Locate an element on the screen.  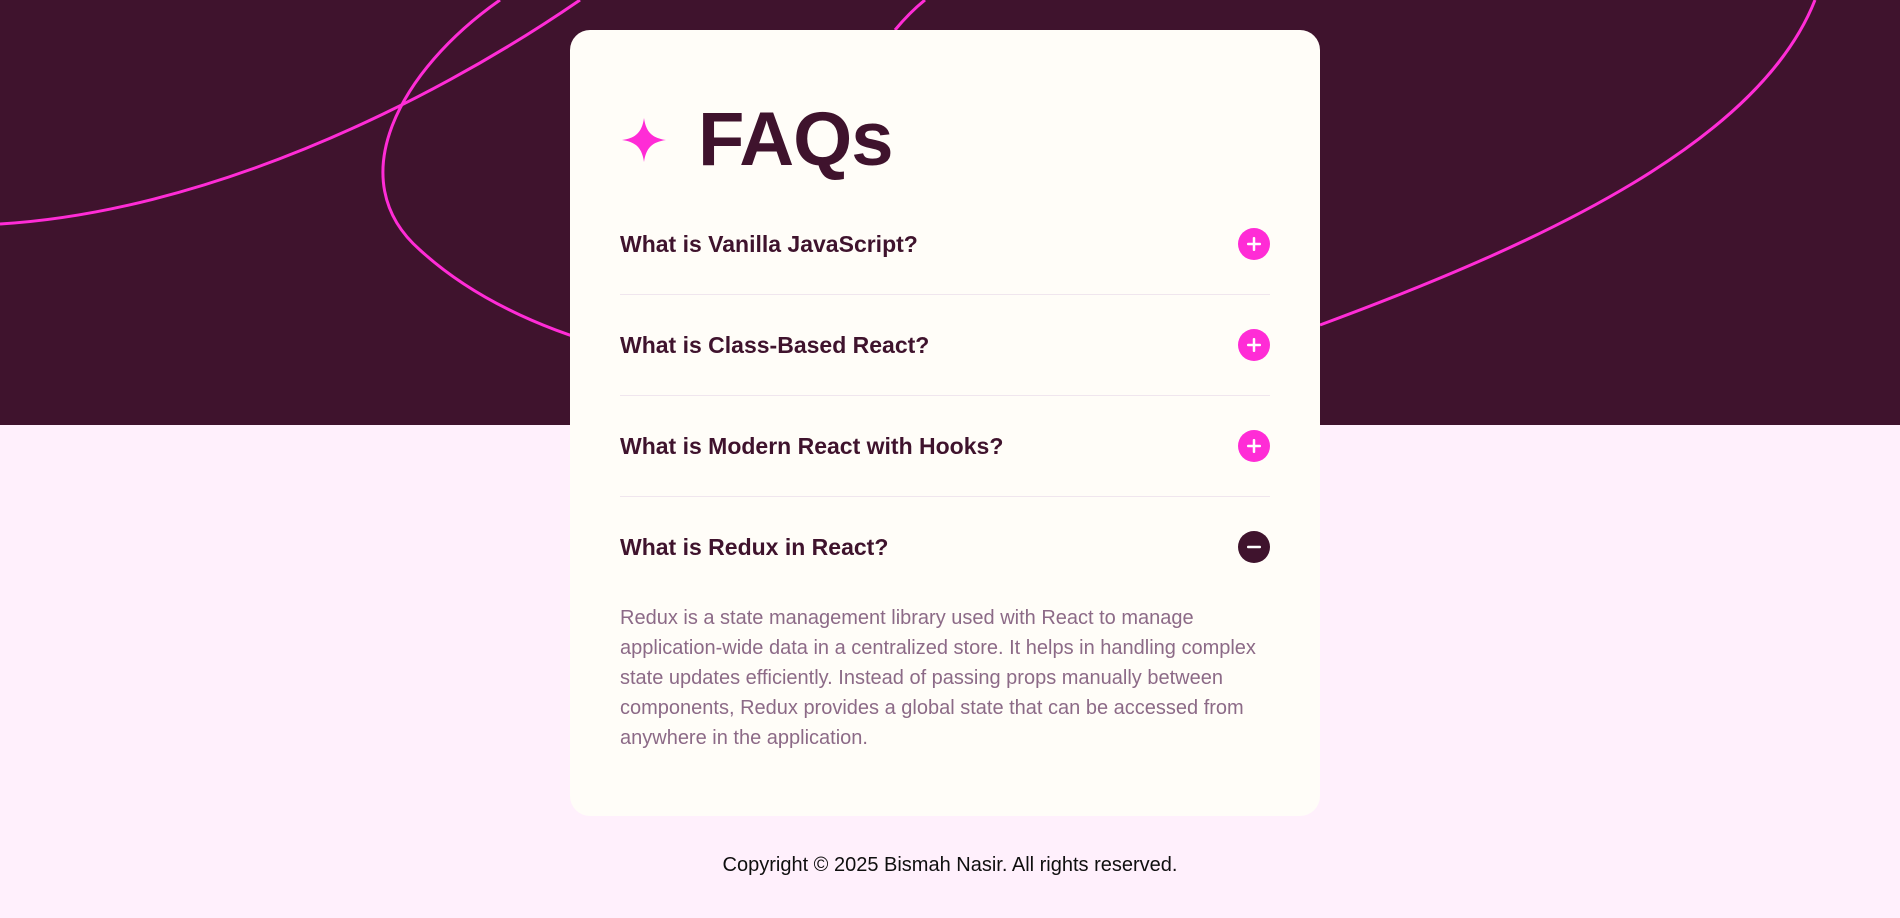
faq-item: What is Class-Based React? is located at coordinates (945, 345).